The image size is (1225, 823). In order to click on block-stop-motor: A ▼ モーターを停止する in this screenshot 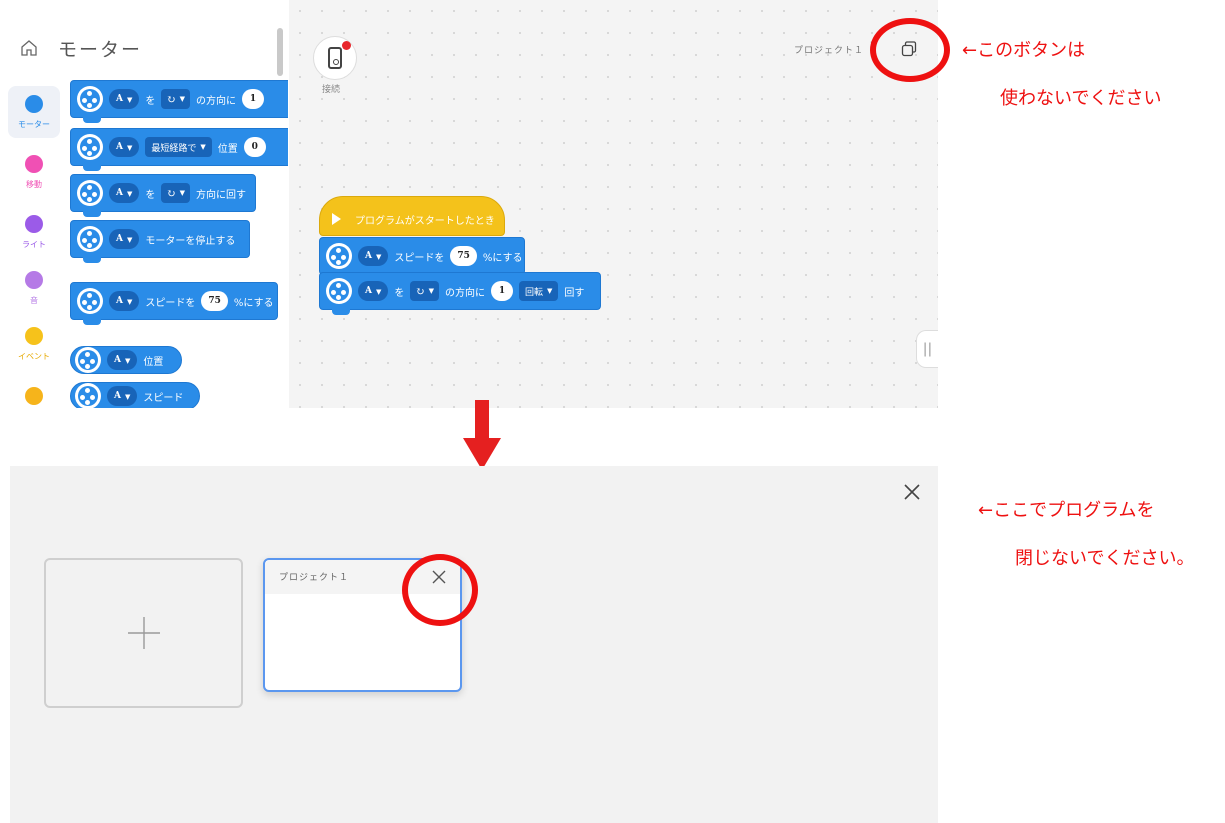, I will do `click(160, 241)`.